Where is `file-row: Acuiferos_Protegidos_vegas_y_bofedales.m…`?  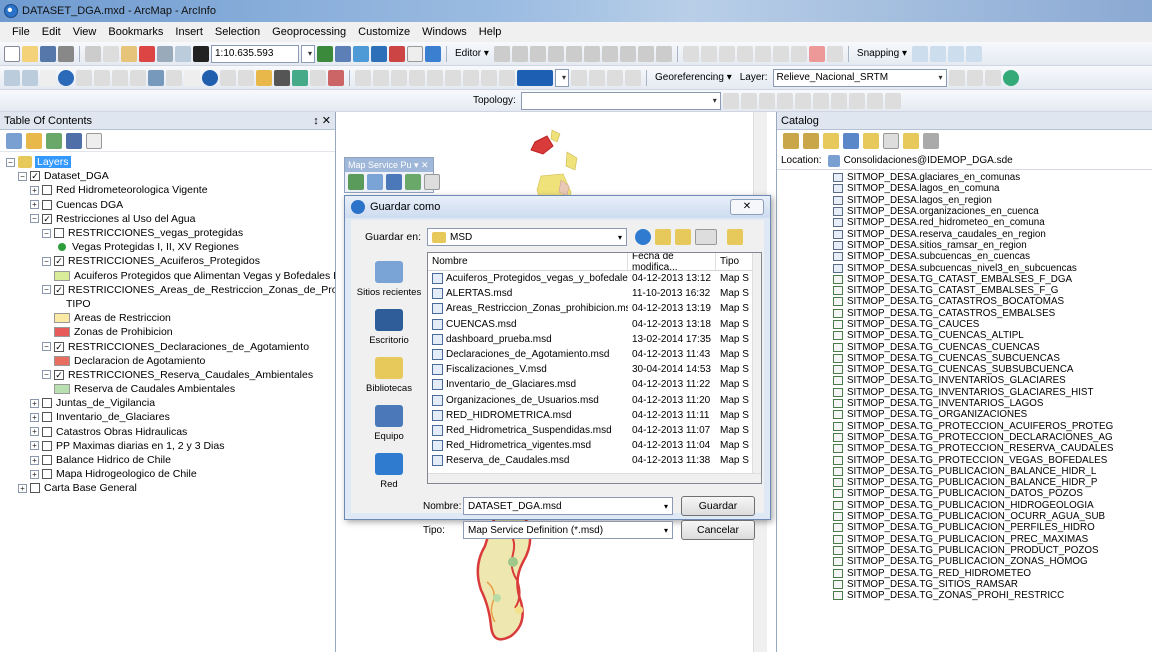 file-row: Acuiferos_Protegidos_vegas_y_bofedales.m… is located at coordinates (594, 278).